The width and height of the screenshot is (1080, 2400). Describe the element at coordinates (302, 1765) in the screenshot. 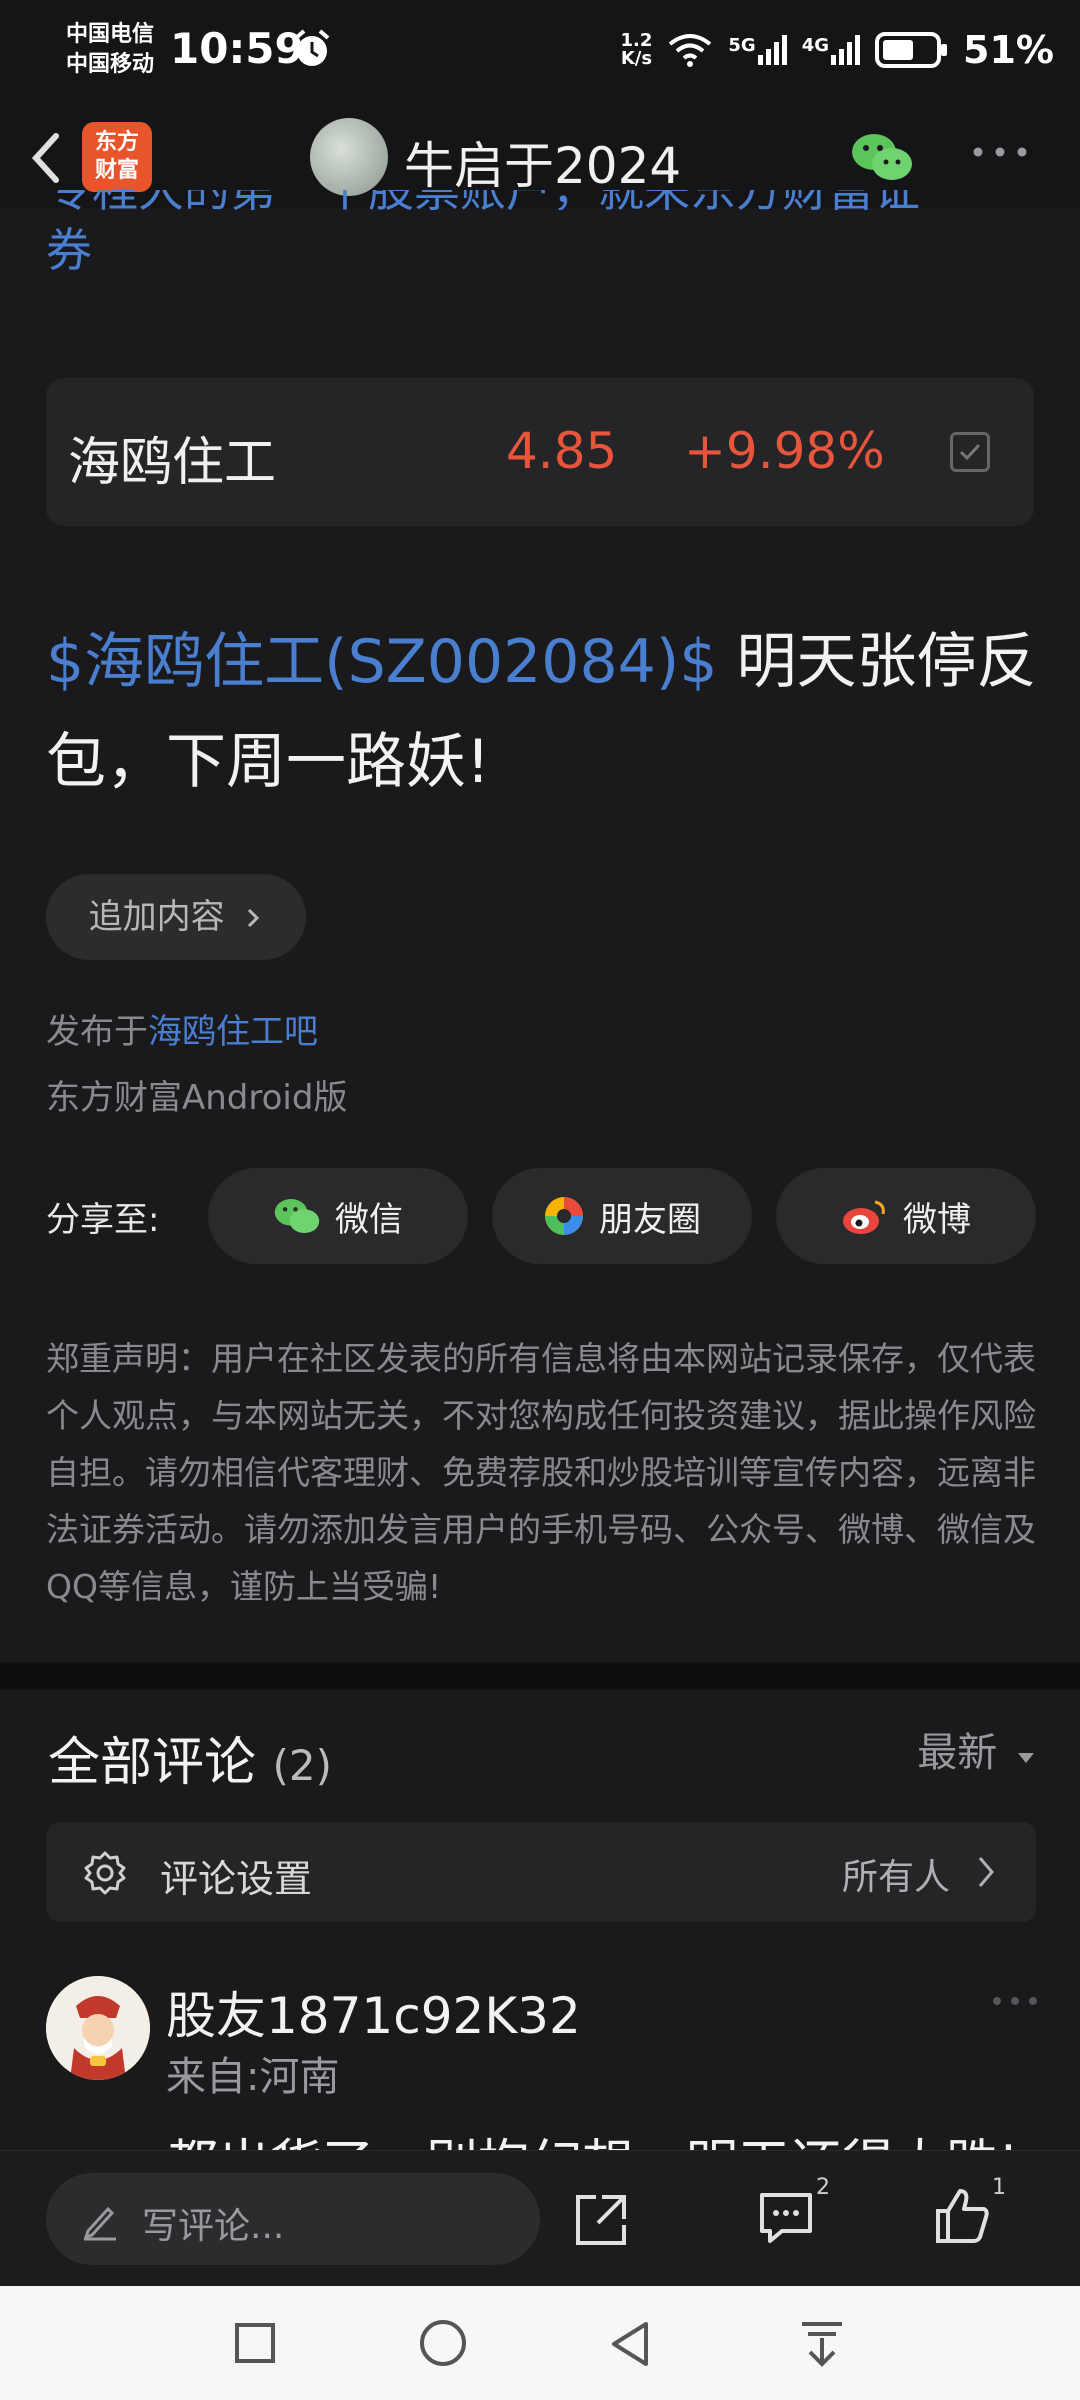

I see `comments-count: (2)` at that location.